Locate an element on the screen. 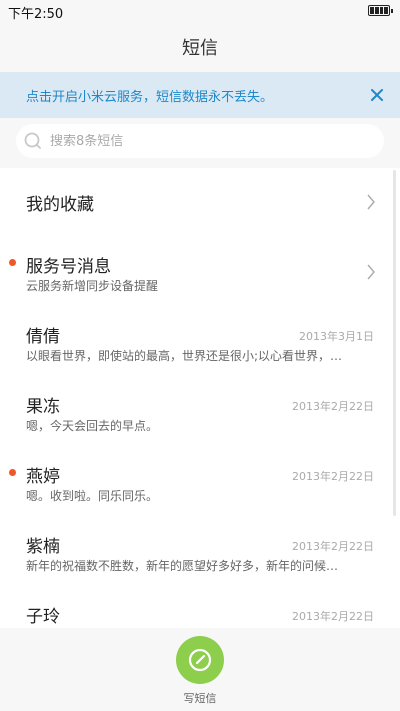 The image size is (400, 711). page-title: 短信 is located at coordinates (200, 48).